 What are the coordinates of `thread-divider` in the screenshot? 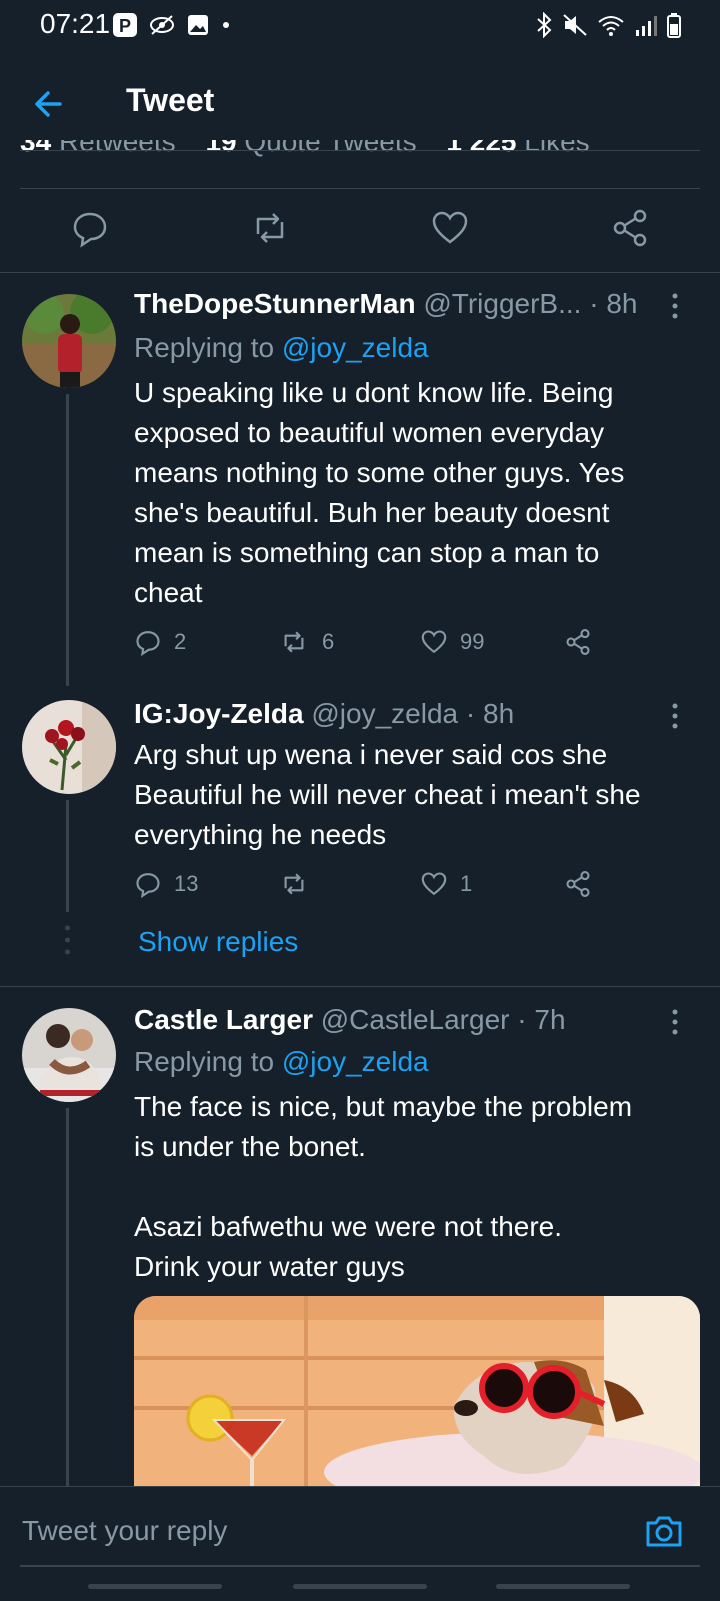 It's located at (360, 986).